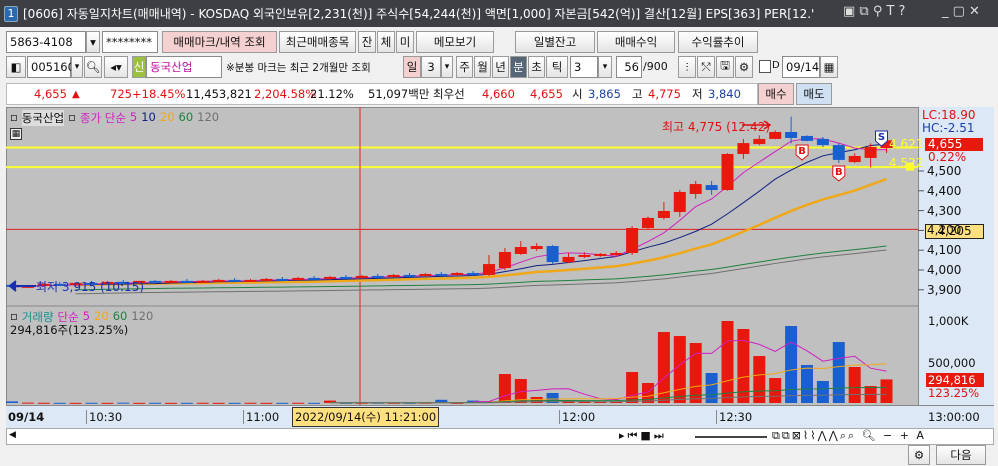 This screenshot has height=466, width=998. I want to click on chart-tools-icons: ⧉⧉⊠⌇⌇⋀⋀⌕⌕ 🔍︎ − + A, so click(849, 436).